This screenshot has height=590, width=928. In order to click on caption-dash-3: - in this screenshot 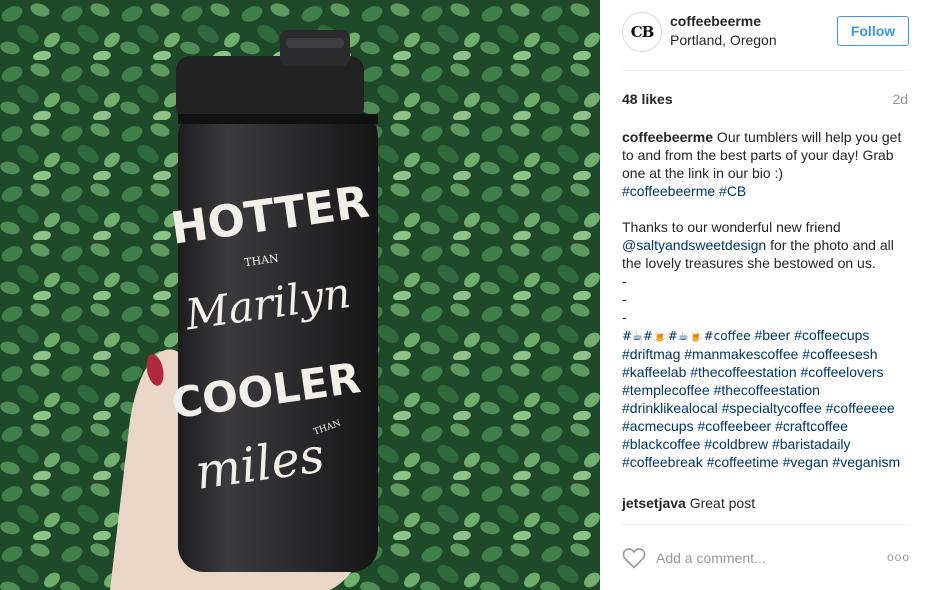, I will do `click(624, 317)`.